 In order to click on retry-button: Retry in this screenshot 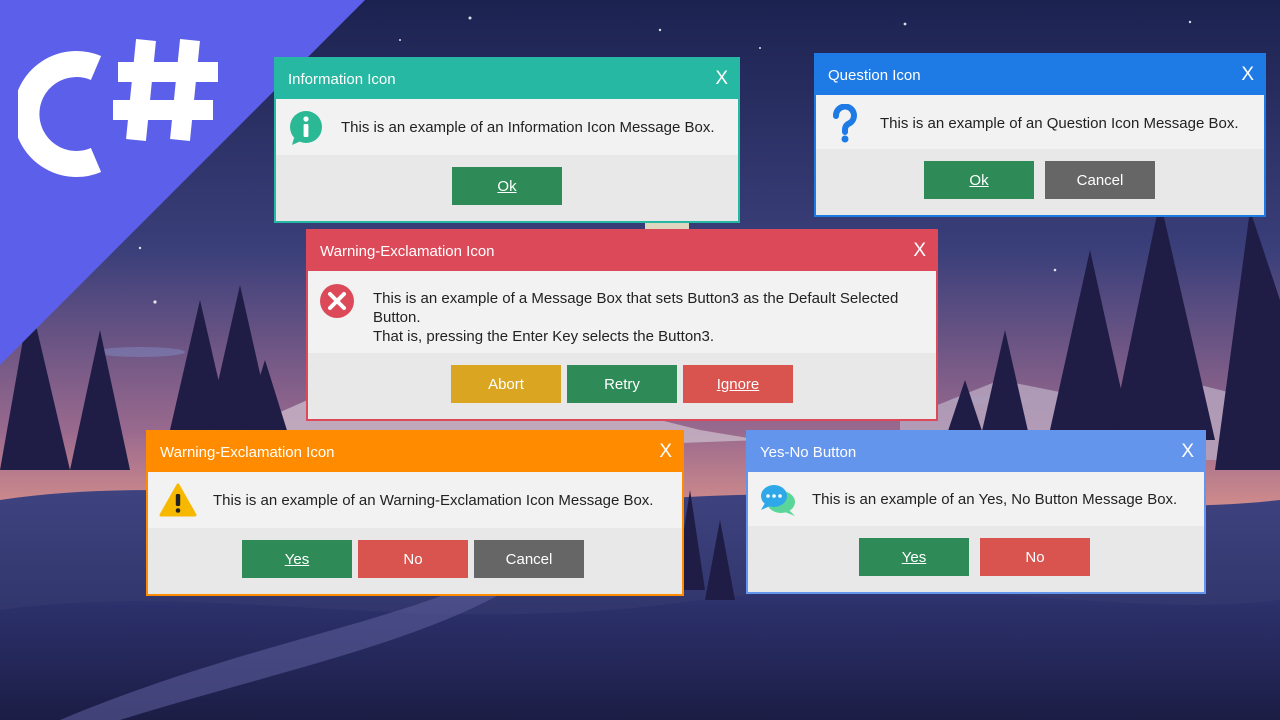, I will do `click(622, 384)`.